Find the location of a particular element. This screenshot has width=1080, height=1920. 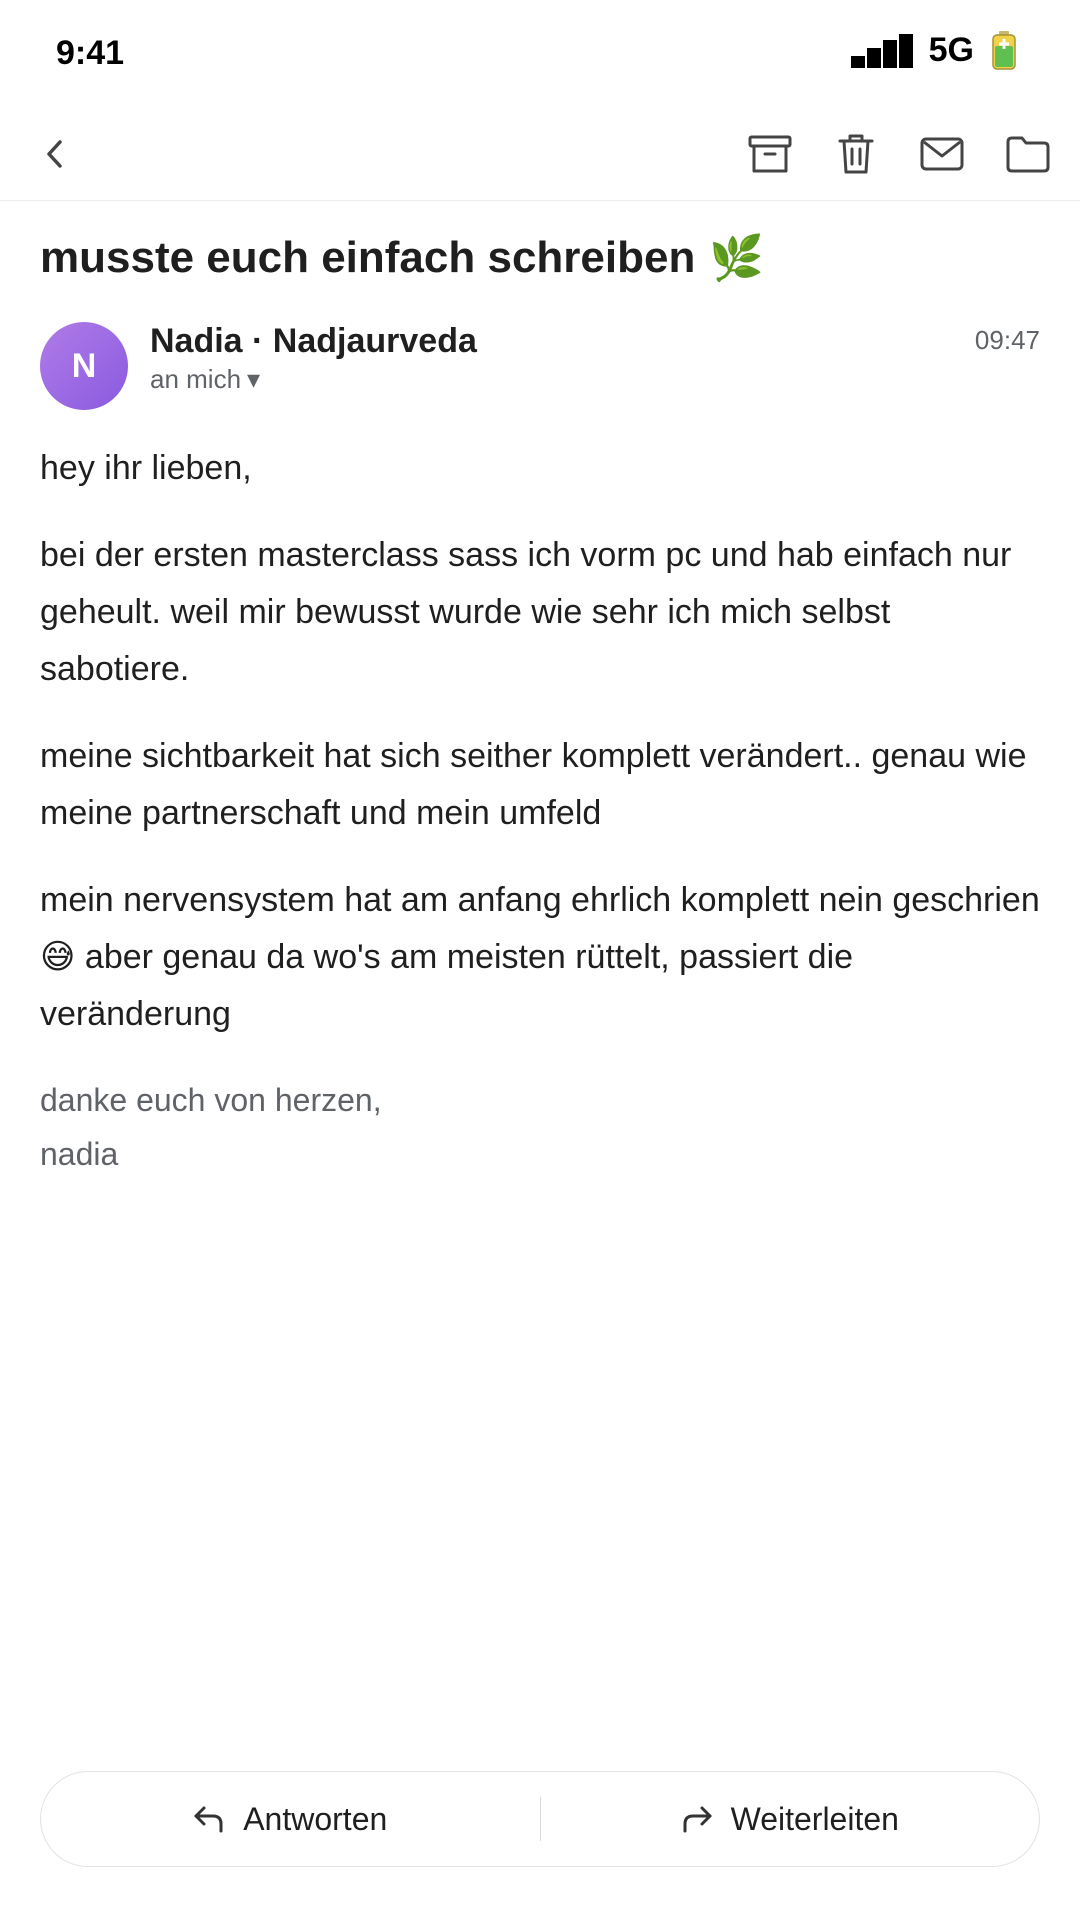

status-time: 9:41 is located at coordinates (90, 53).